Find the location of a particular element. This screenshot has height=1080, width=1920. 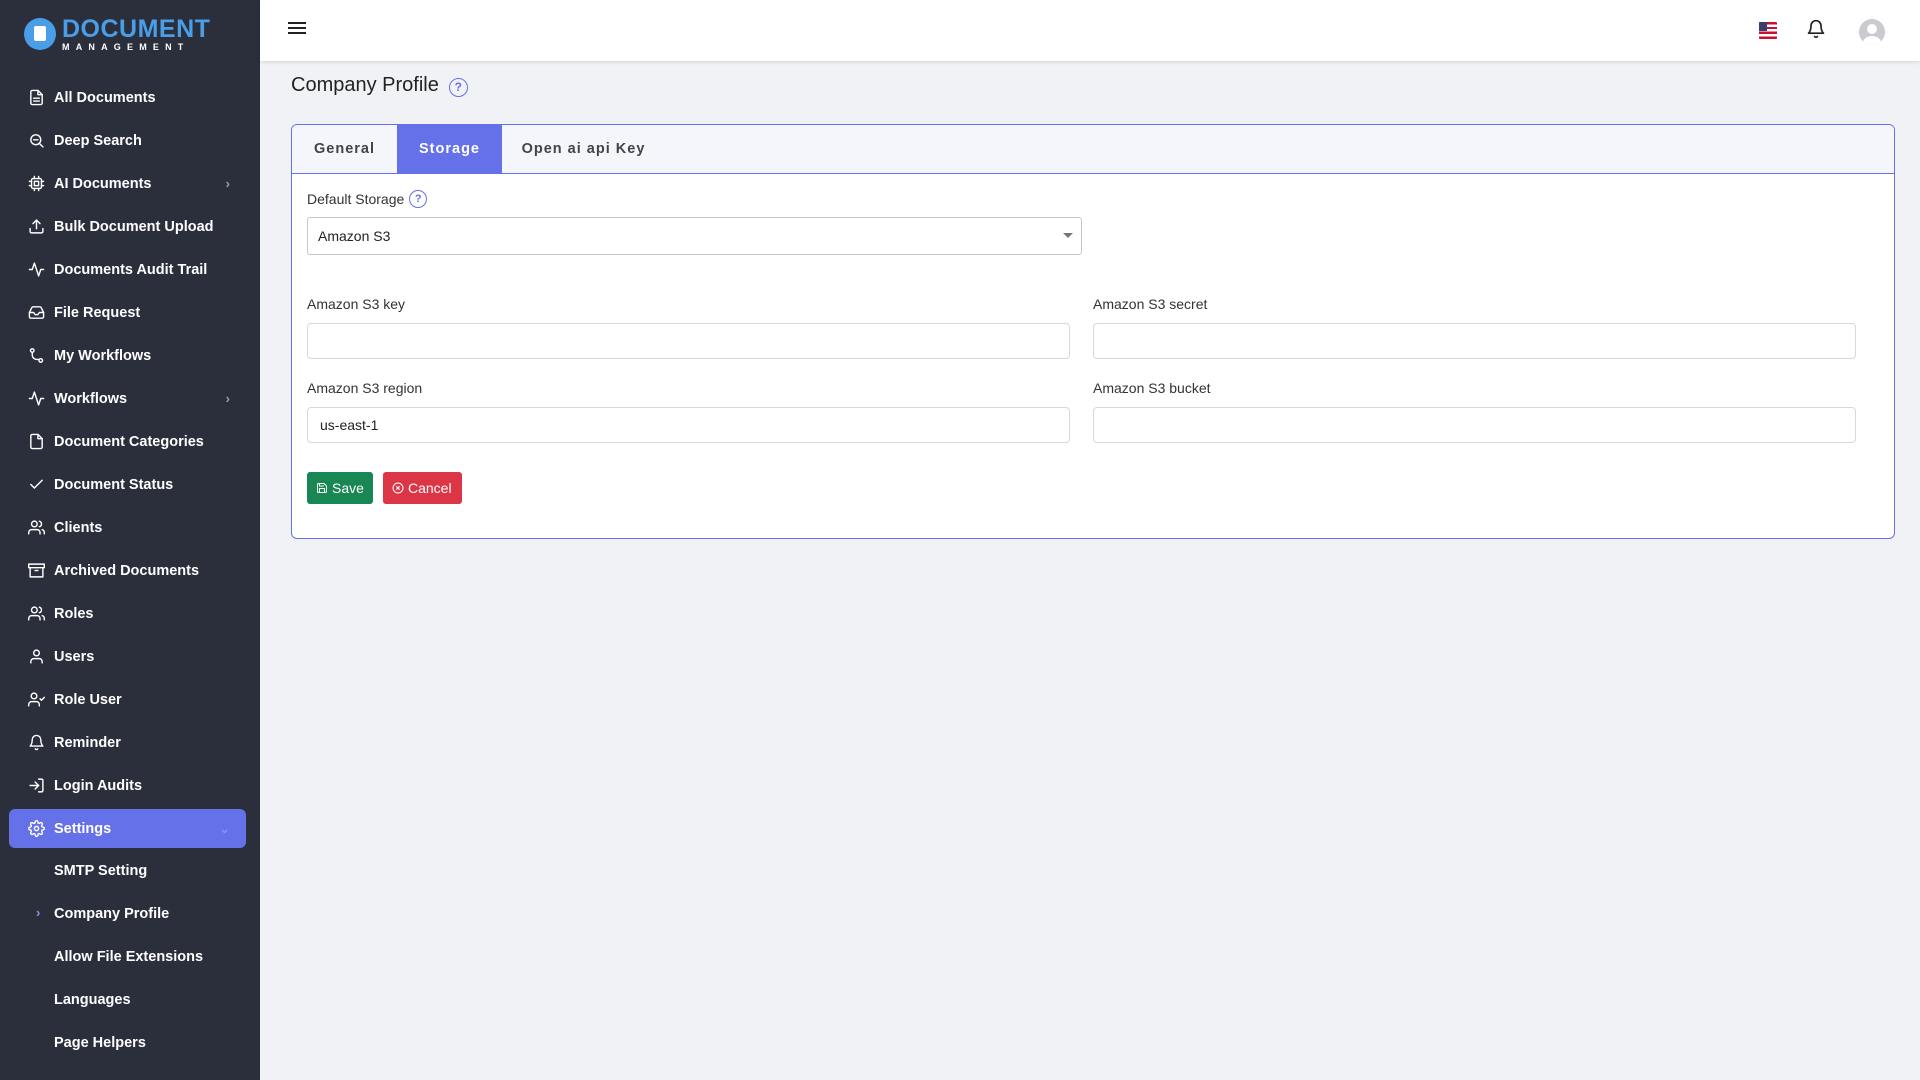

app-logo: DOCUMENT MANAGEMENT is located at coordinates (117, 34).